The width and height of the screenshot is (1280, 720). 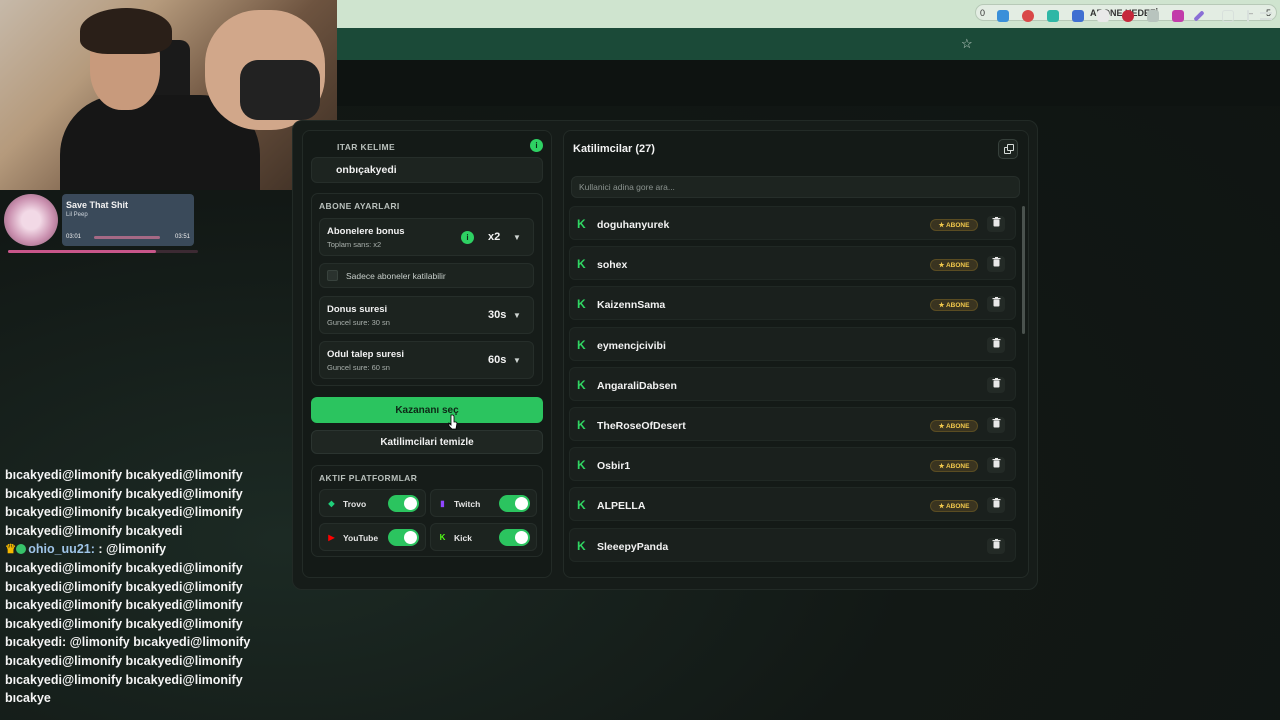 What do you see at coordinates (497, 360) in the screenshot?
I see `claim-time-select: 60s` at bounding box center [497, 360].